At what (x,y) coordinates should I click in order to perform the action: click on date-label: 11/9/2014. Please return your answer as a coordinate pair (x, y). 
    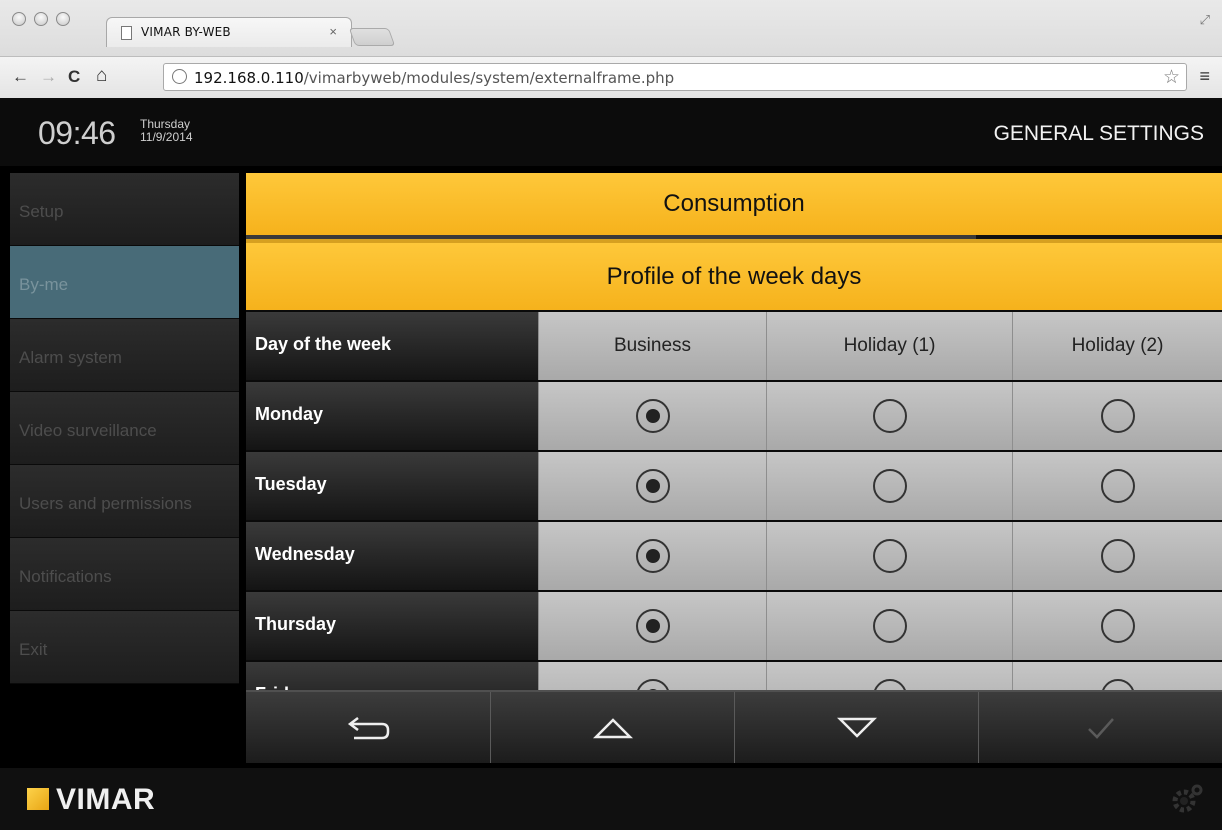
    Looking at the image, I should click on (166, 137).